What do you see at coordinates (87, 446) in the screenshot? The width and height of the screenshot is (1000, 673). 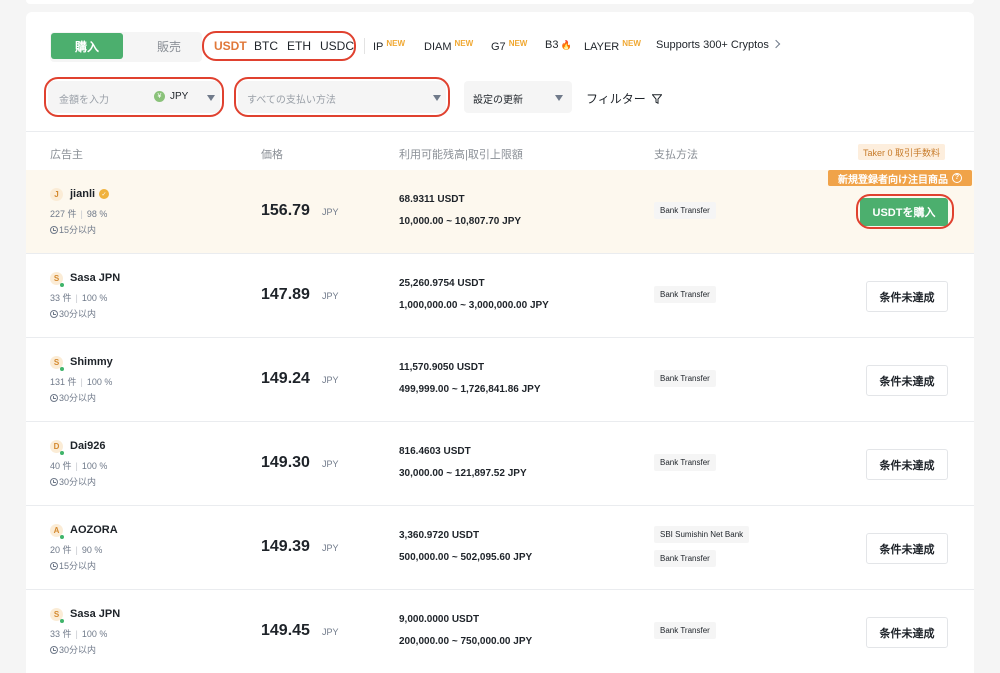 I see `advertiser-name: Dai926` at bounding box center [87, 446].